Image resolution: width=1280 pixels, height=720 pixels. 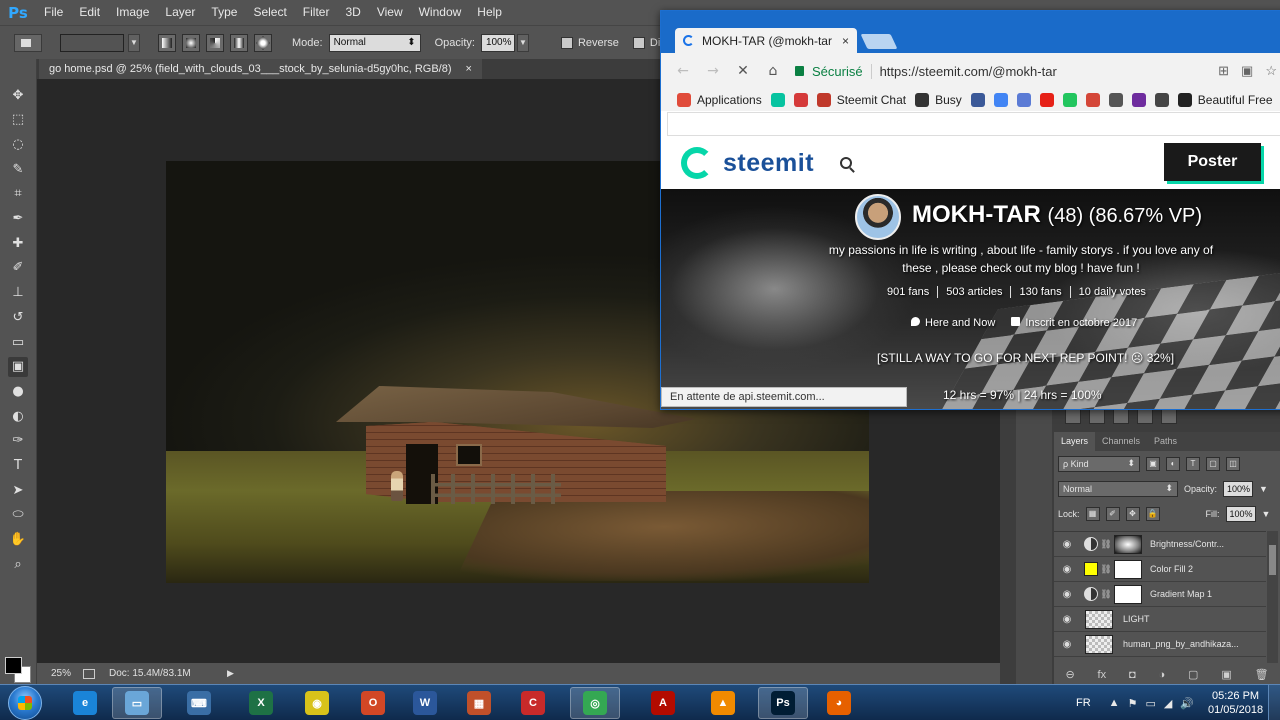 What do you see at coordinates (783, 703) in the screenshot?
I see `taskbar-app: Ps` at bounding box center [783, 703].